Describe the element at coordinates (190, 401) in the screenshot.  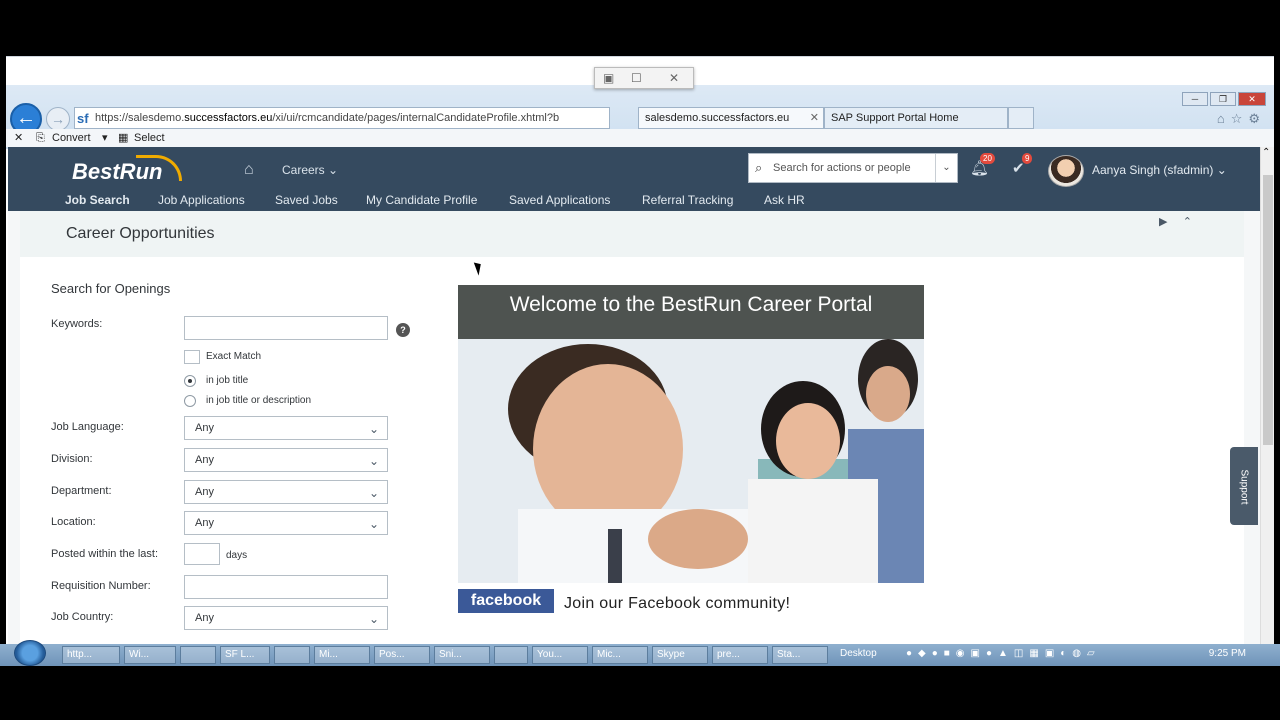
I see `radio-job-title-description` at that location.